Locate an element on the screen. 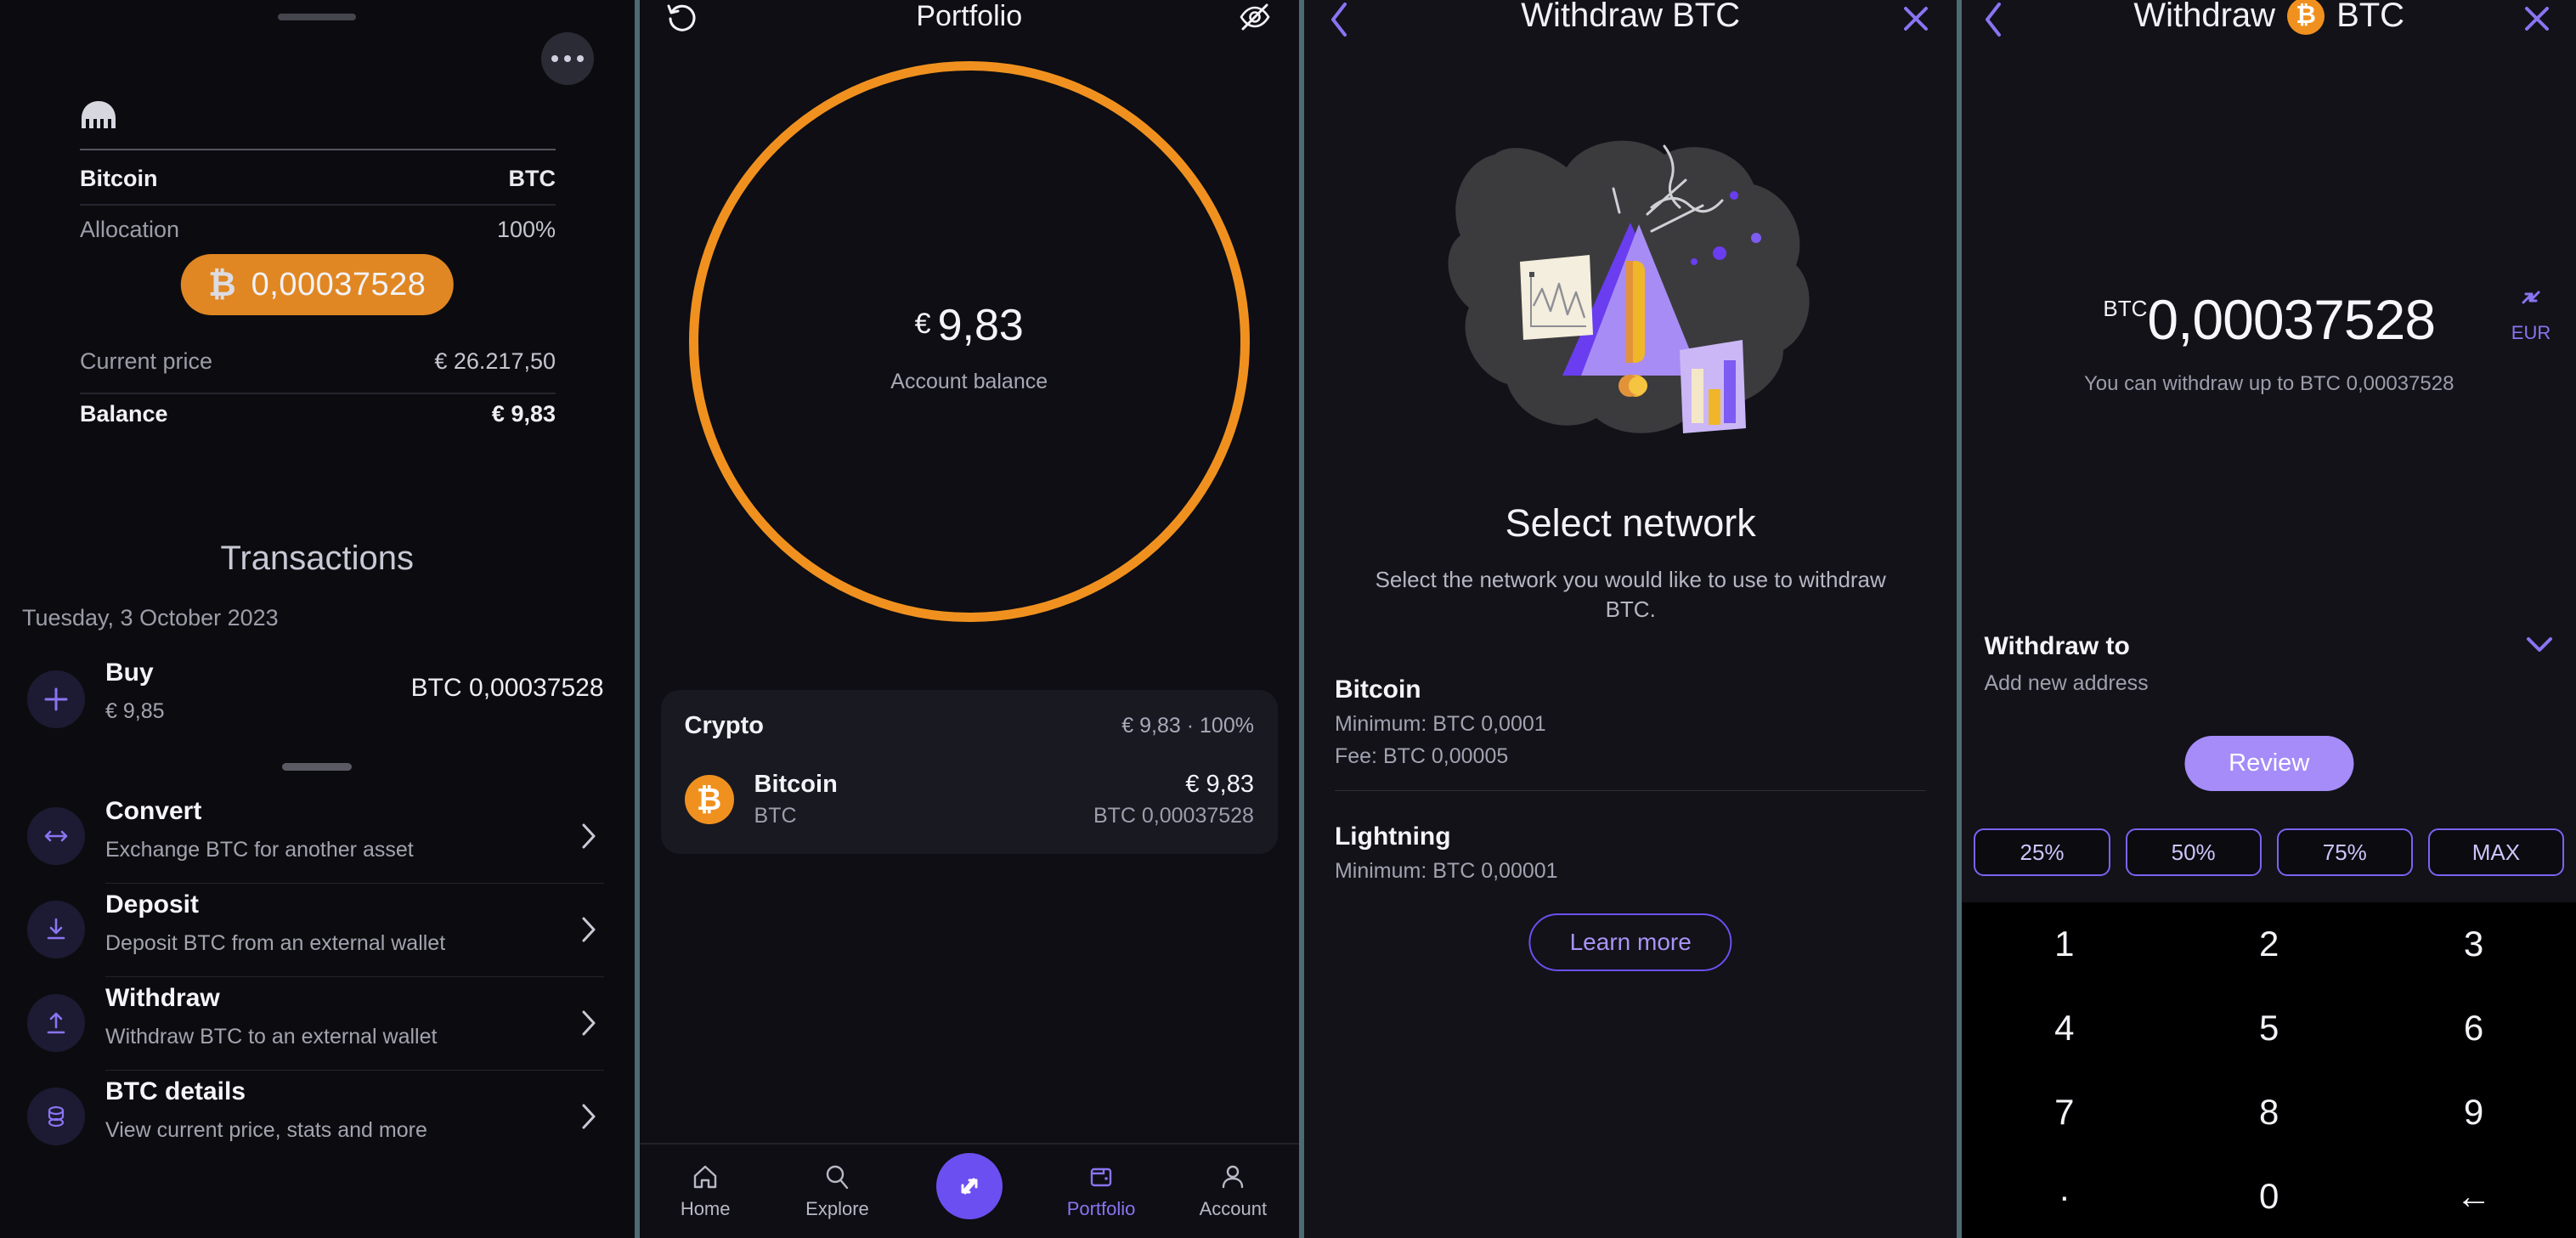 This screenshot has height=1238, width=2576. transactions-heading: Transactions is located at coordinates (317, 559).